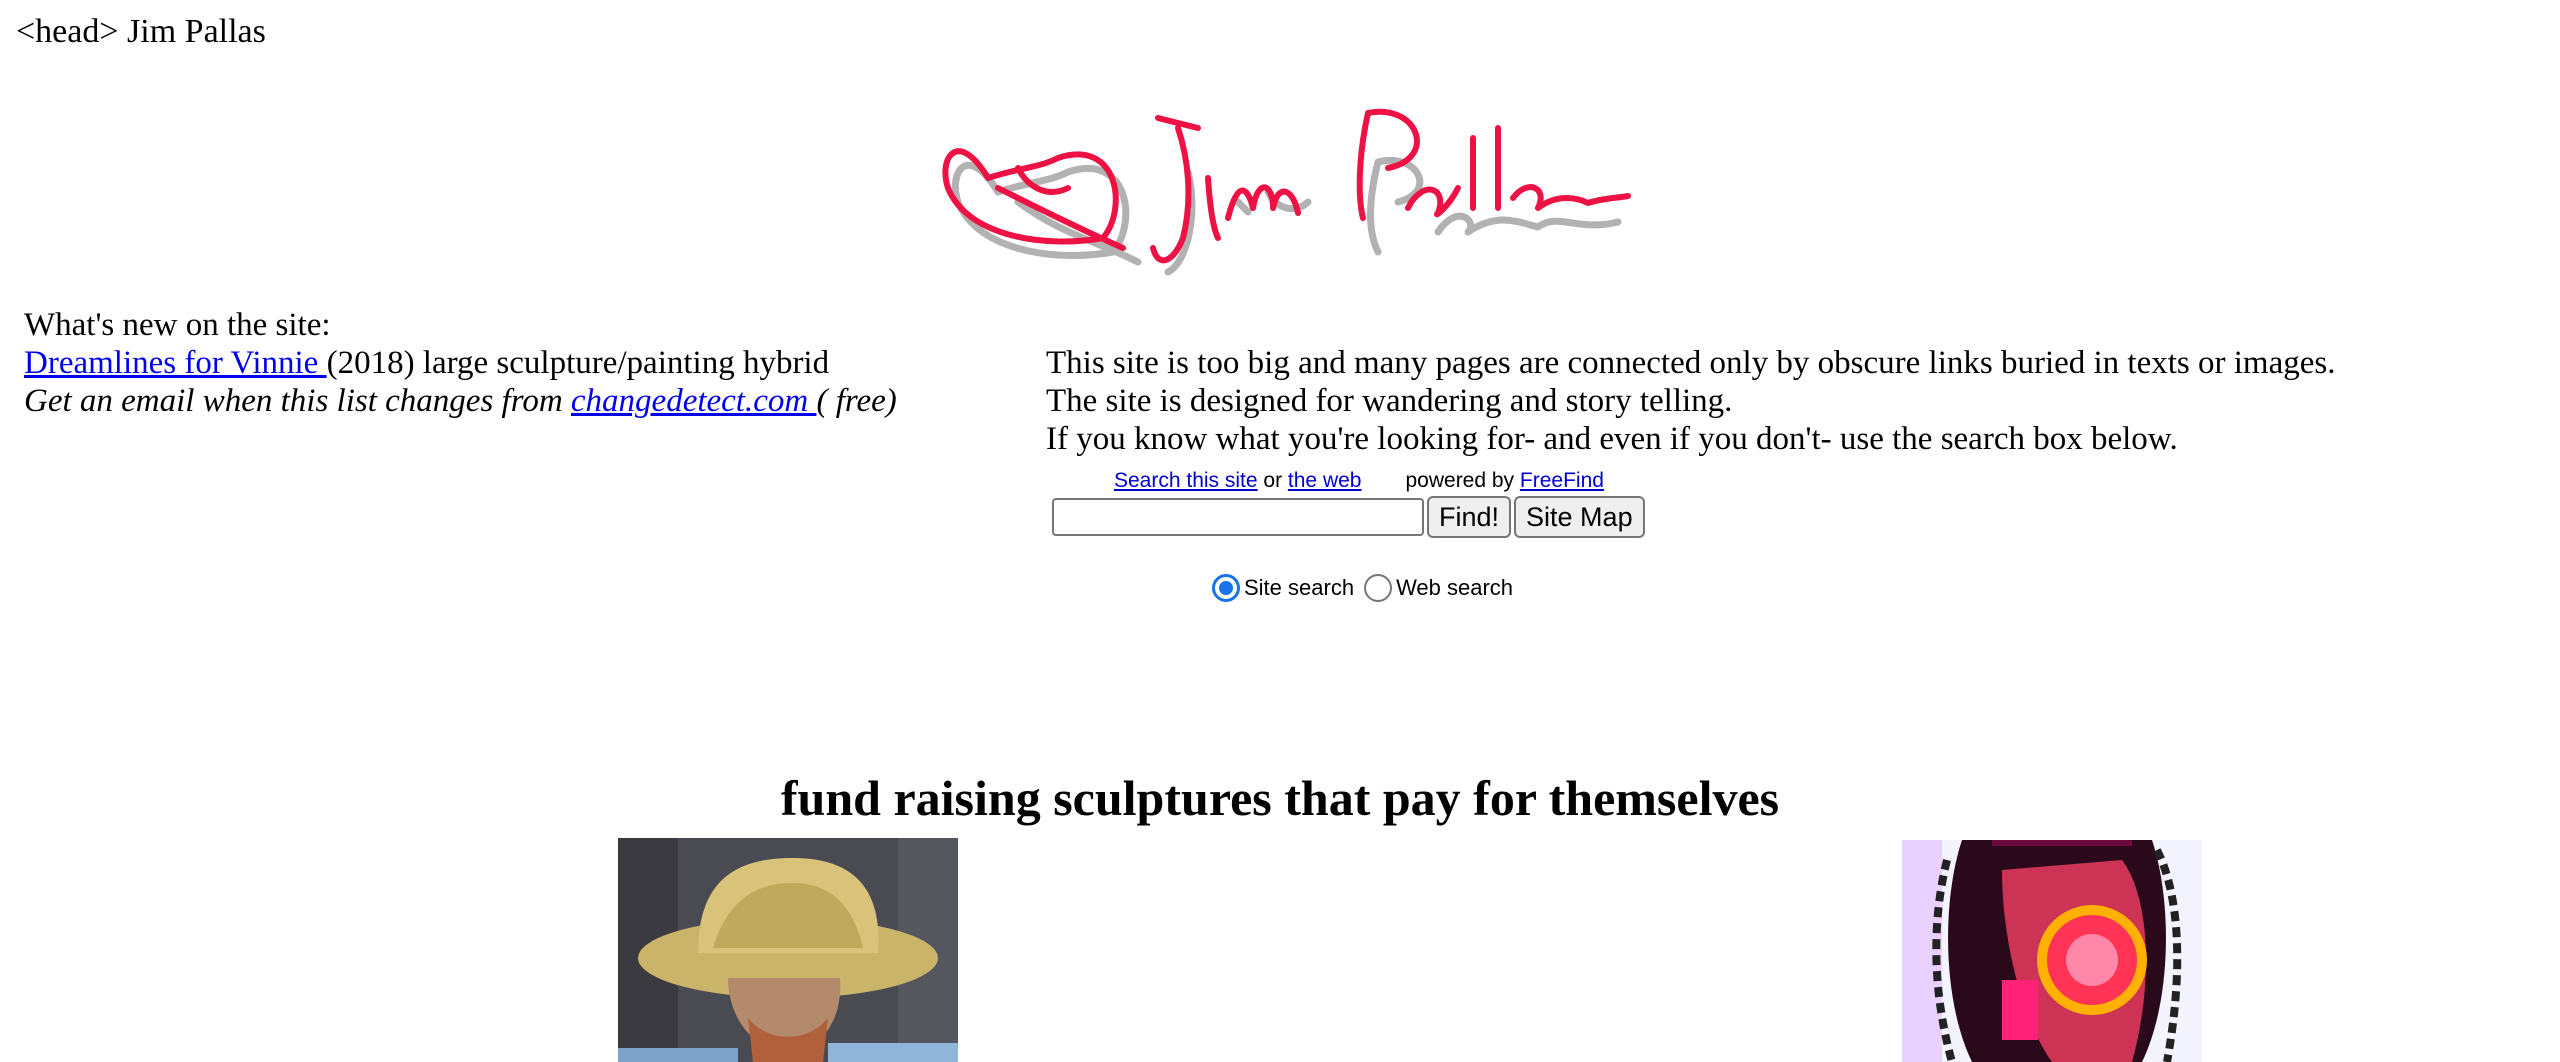  Describe the element at coordinates (1299, 588) in the screenshot. I see `site-search-label: Site search` at that location.